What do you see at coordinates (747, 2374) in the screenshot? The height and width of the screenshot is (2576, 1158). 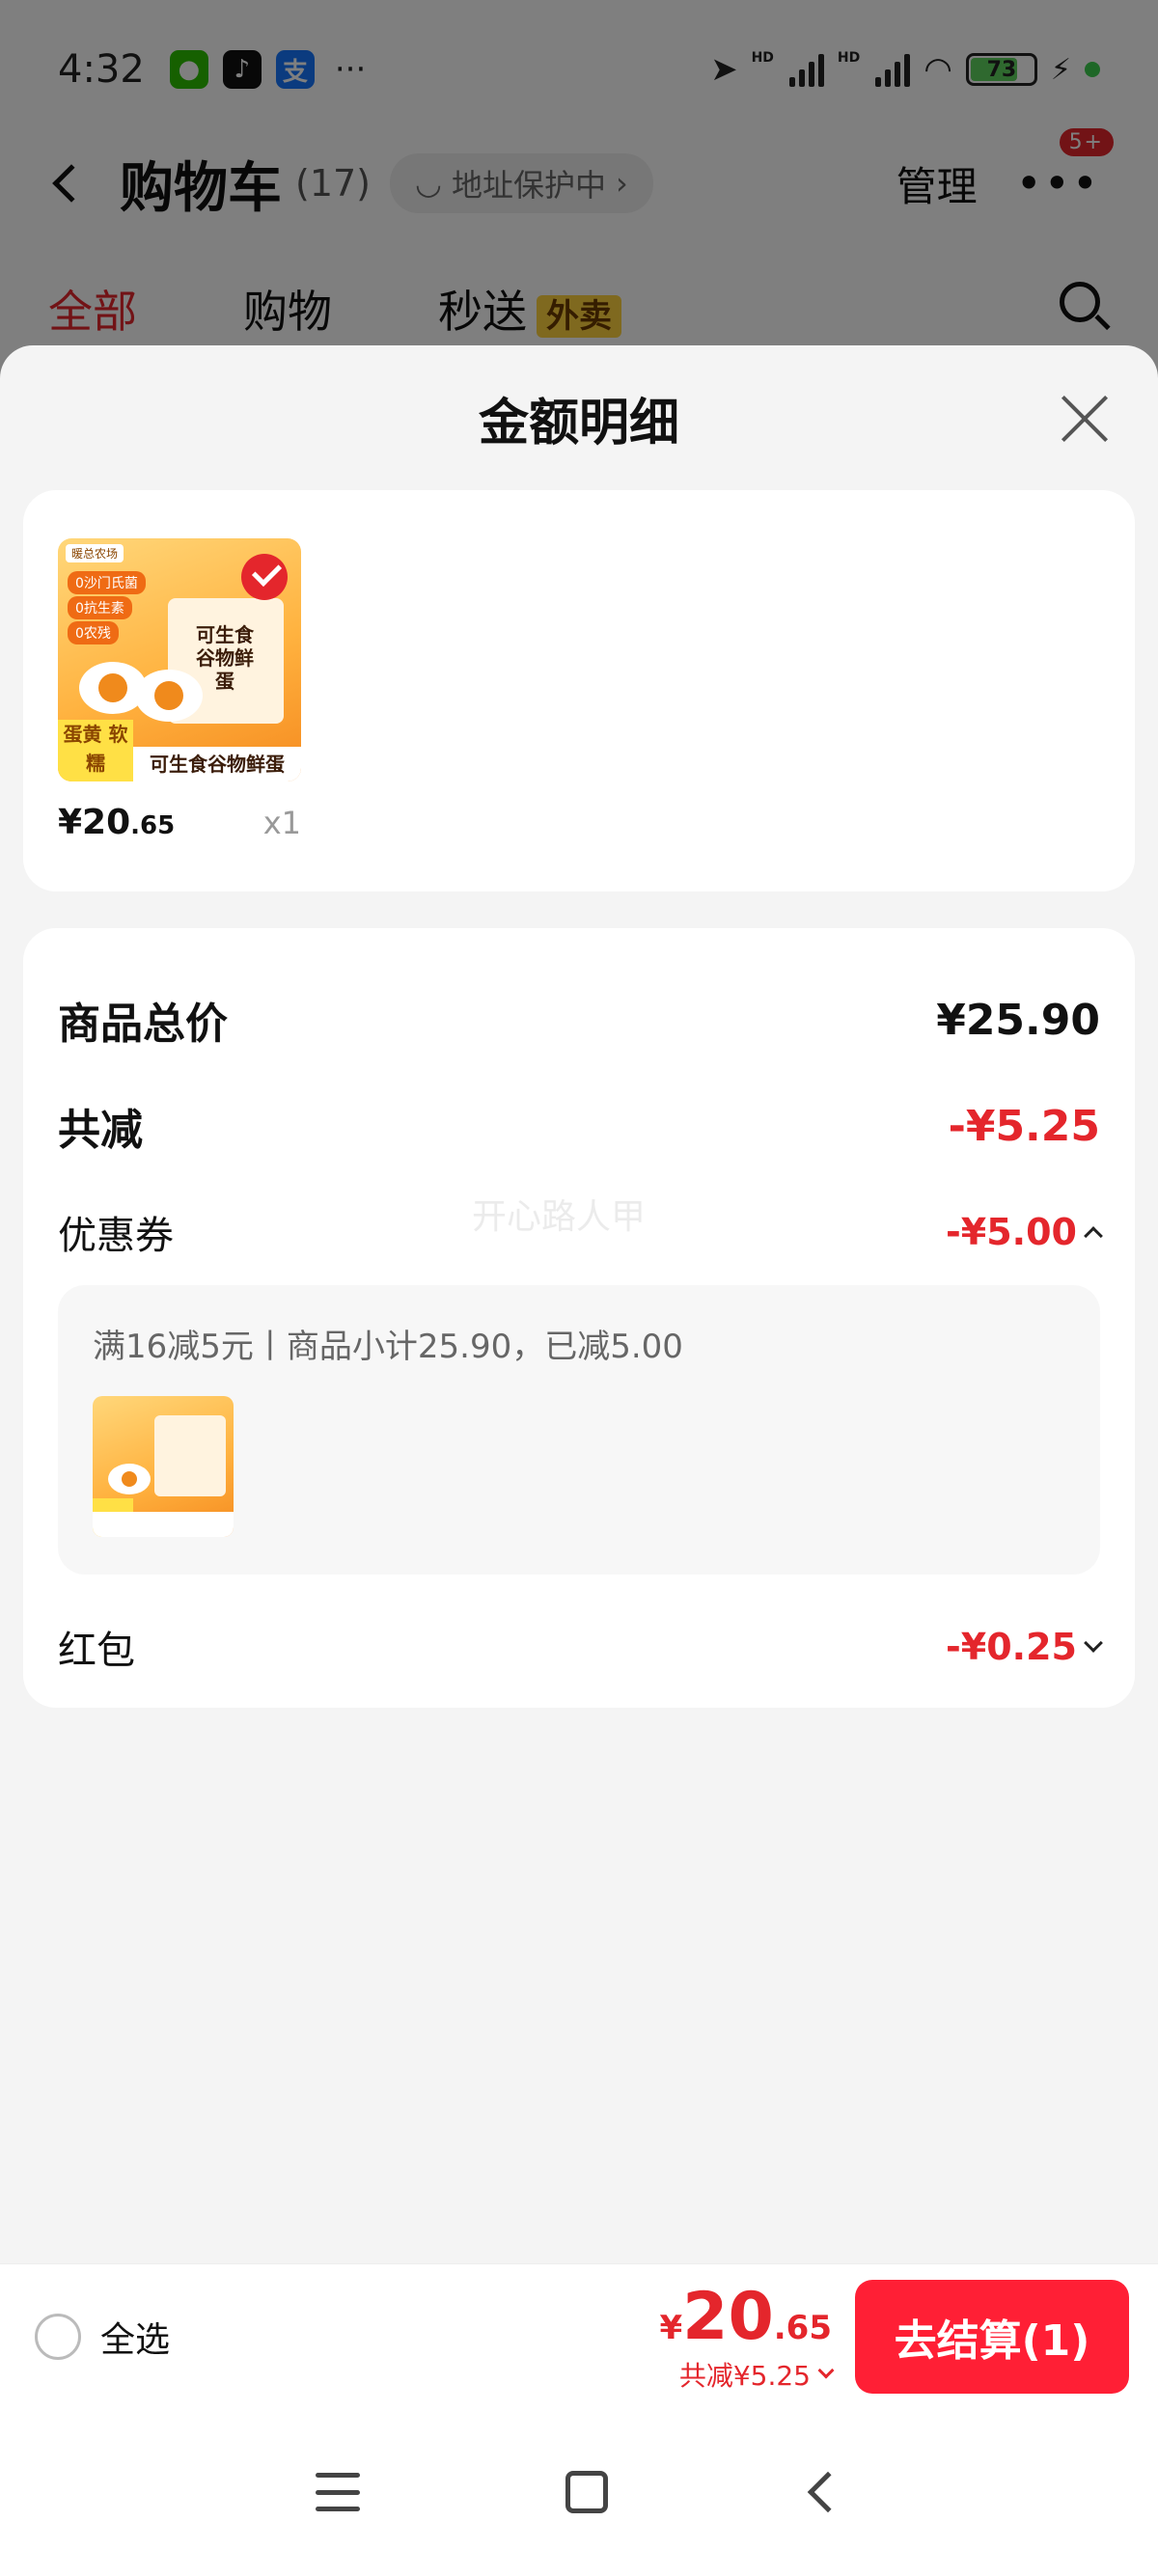 I see `checkout-discount-toggle: 共减¥5.25` at bounding box center [747, 2374].